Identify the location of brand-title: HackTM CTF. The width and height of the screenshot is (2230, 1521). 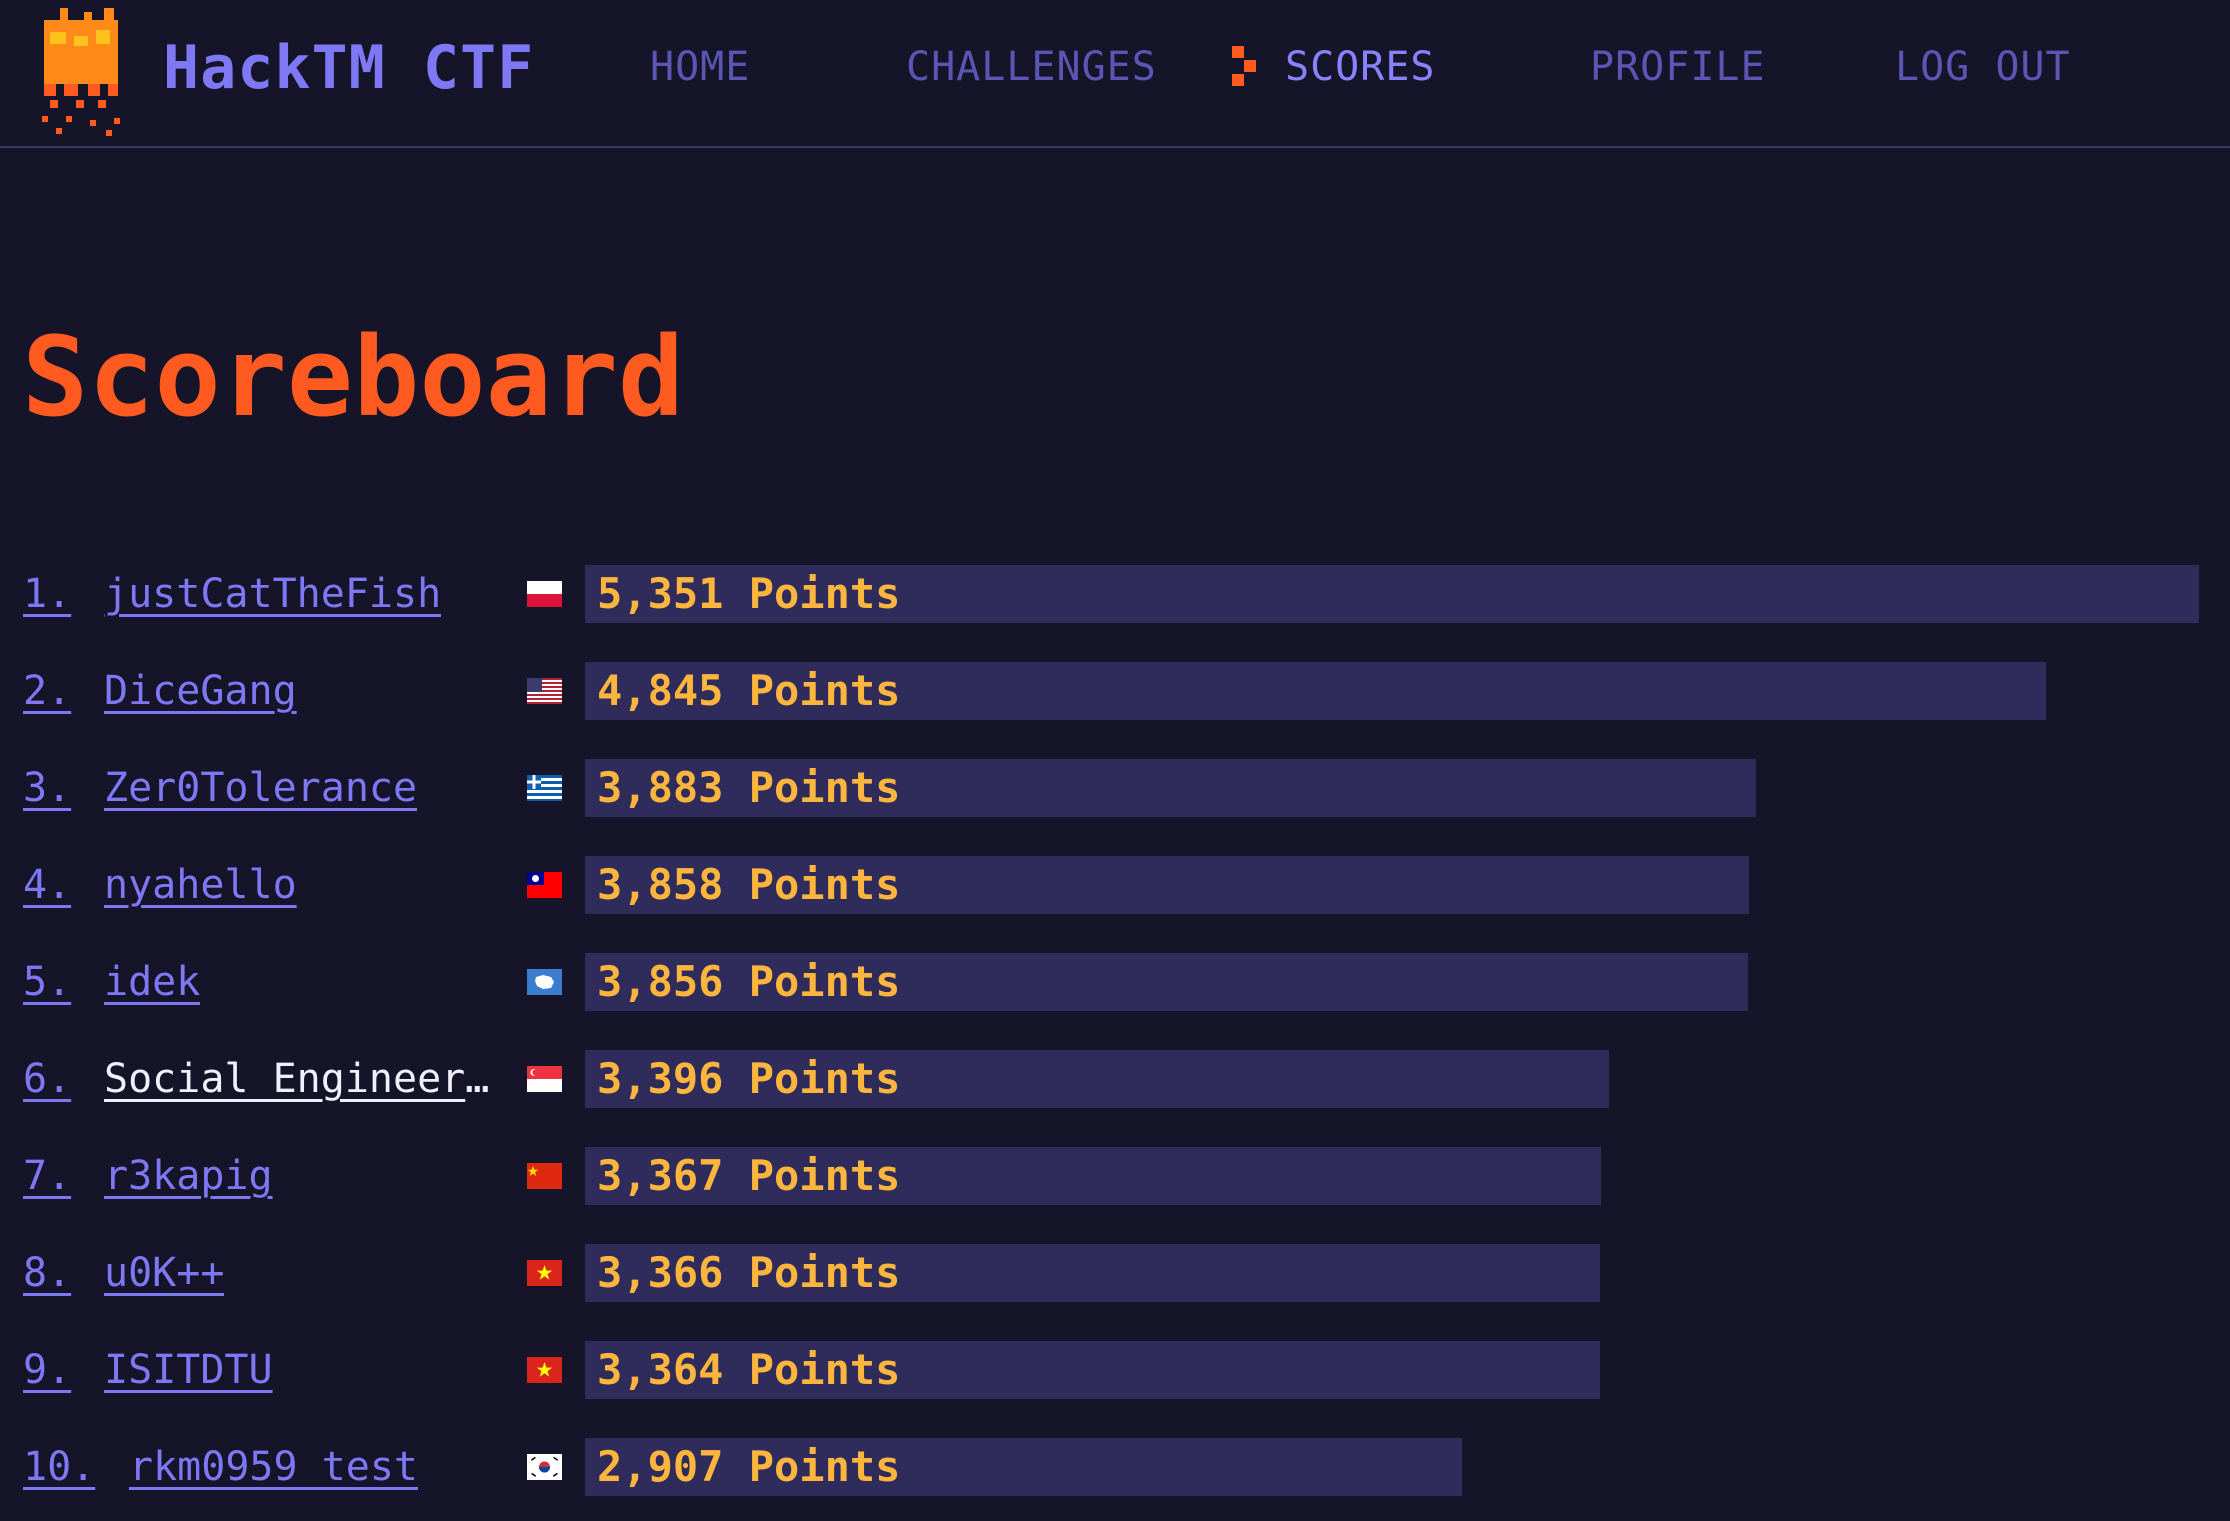
(348, 68).